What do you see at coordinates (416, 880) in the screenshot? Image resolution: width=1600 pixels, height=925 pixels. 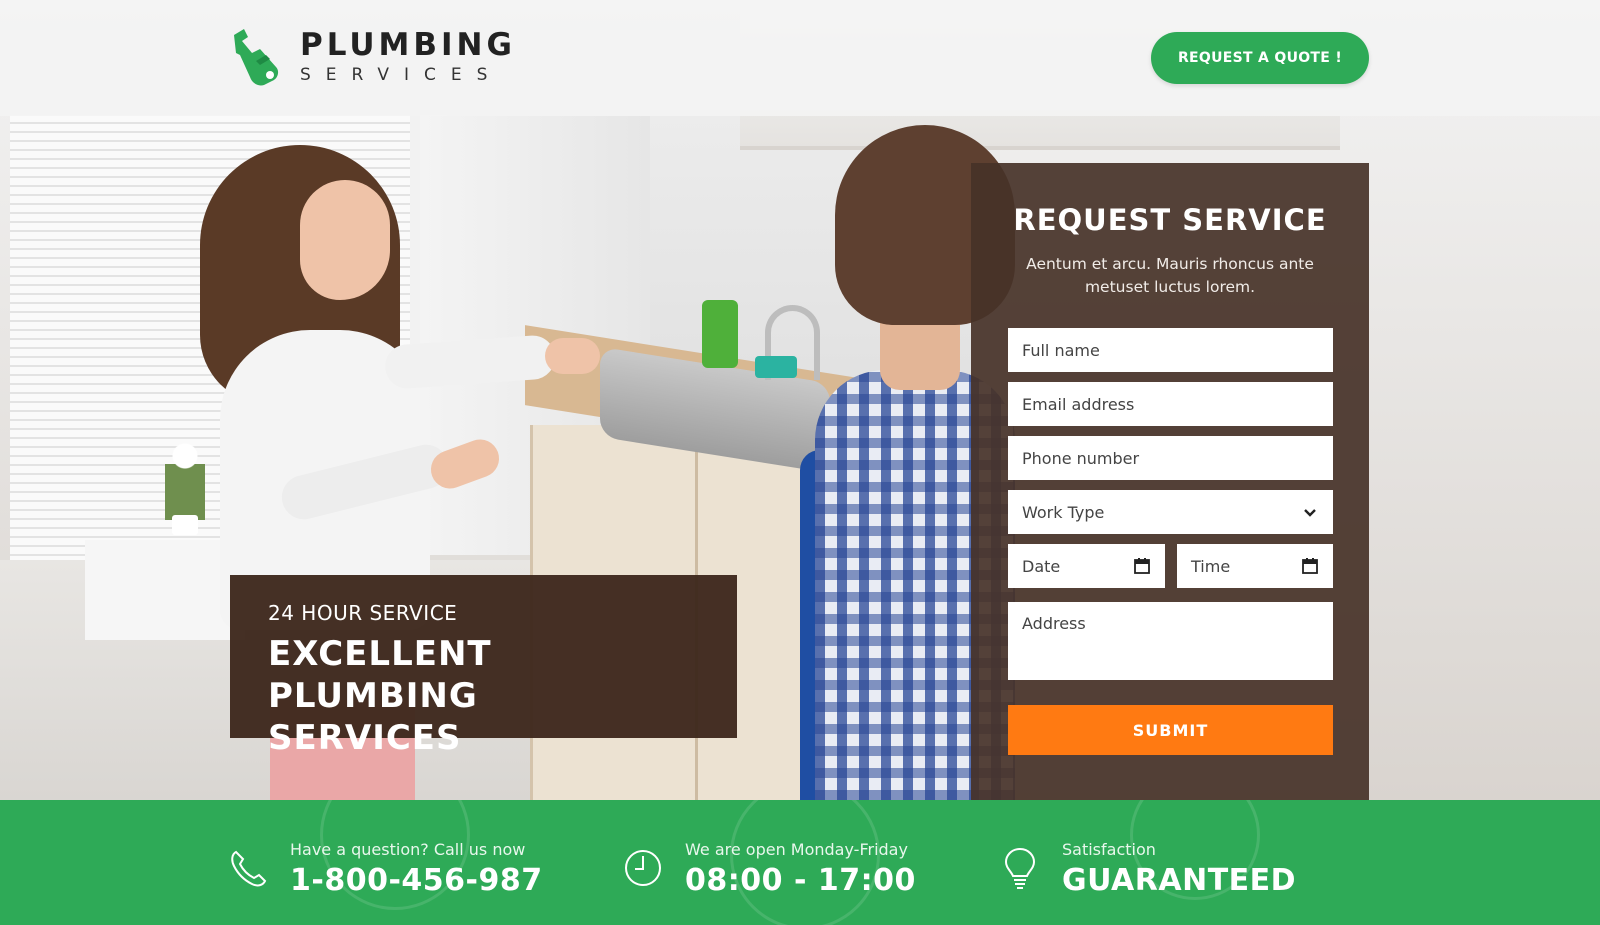 I see `phone-number: 1-800-456-987` at bounding box center [416, 880].